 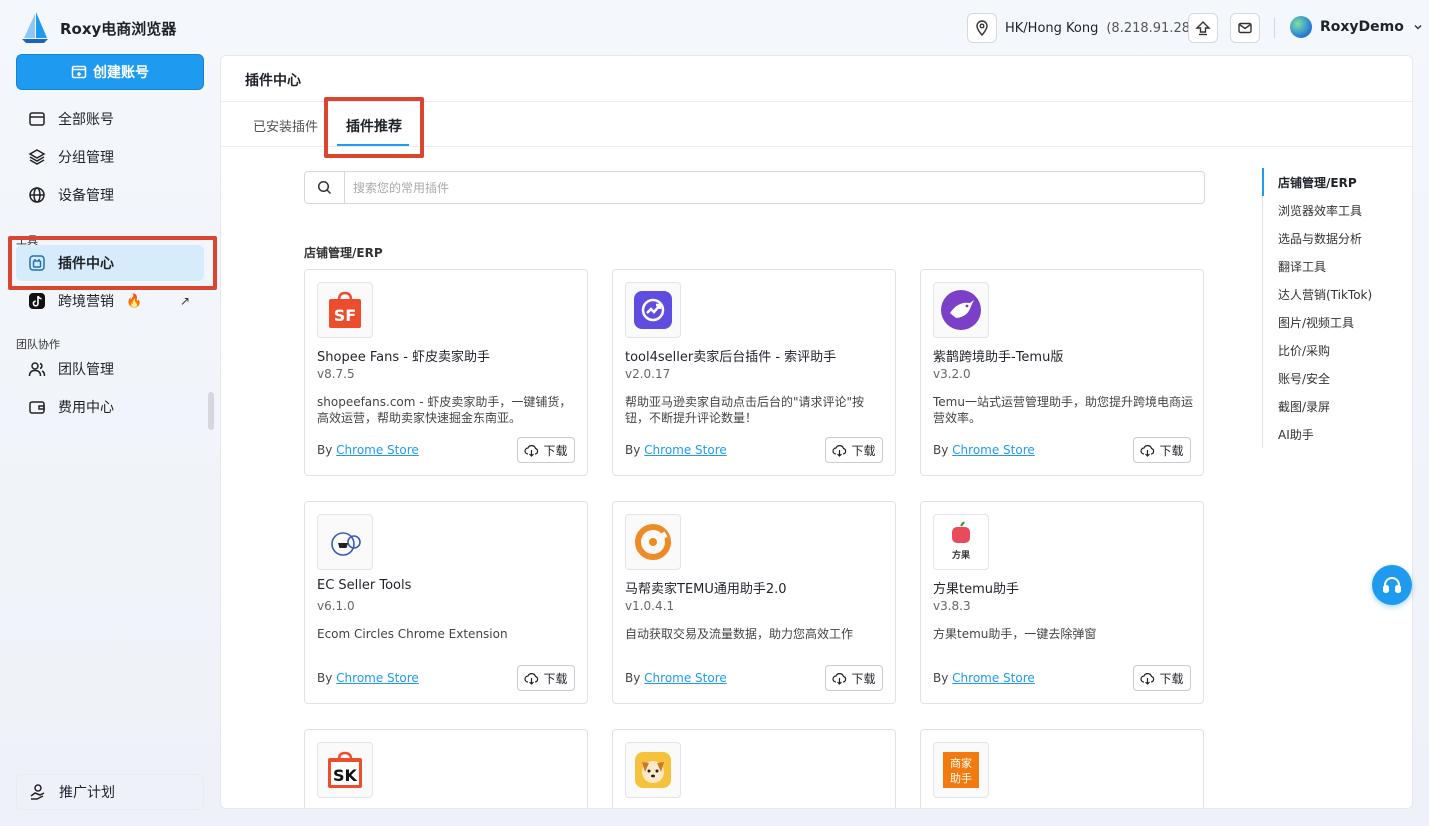 I want to click on plugin-card, so click(x=754, y=768).